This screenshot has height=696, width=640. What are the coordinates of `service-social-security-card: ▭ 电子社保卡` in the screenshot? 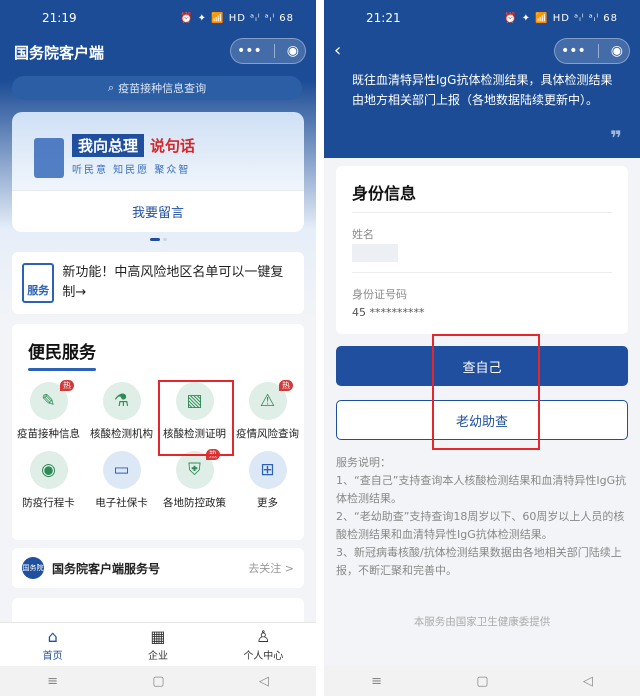 It's located at (121, 480).